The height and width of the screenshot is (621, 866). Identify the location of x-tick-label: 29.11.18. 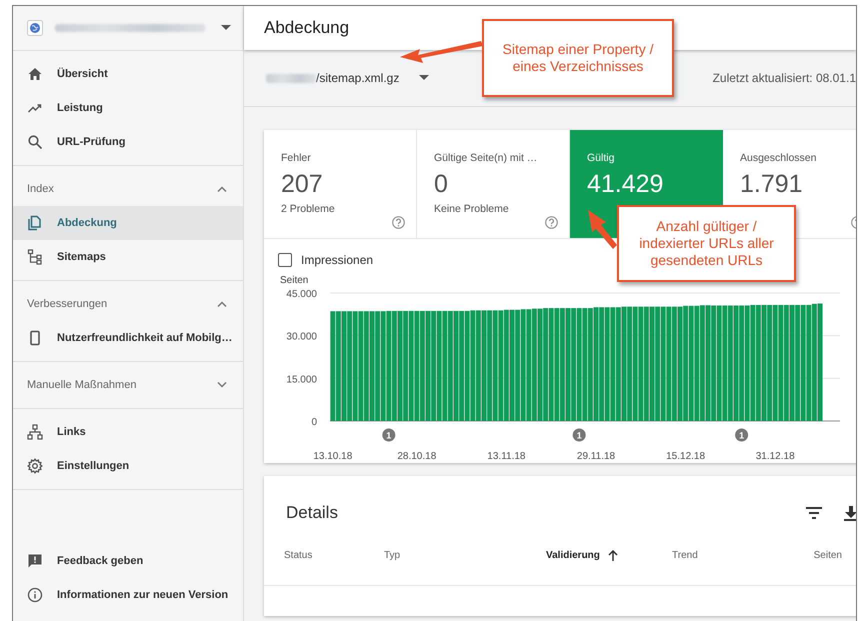
(596, 456).